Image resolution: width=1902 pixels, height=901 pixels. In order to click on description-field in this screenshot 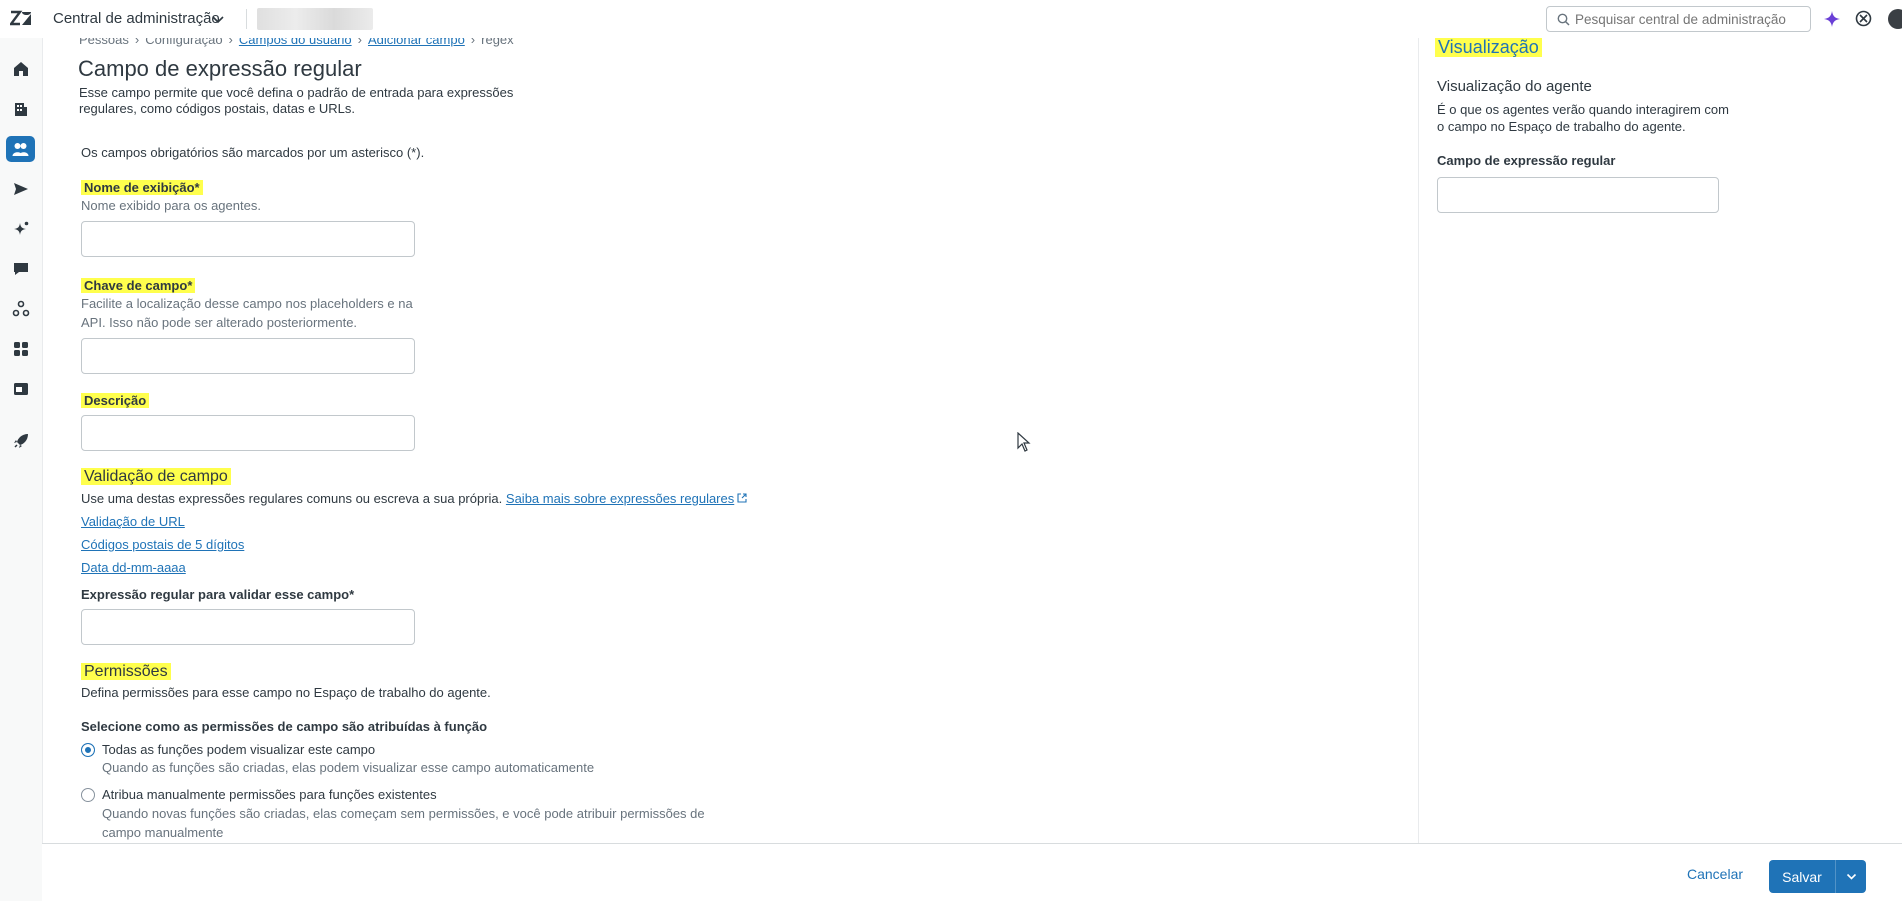, I will do `click(248, 433)`.